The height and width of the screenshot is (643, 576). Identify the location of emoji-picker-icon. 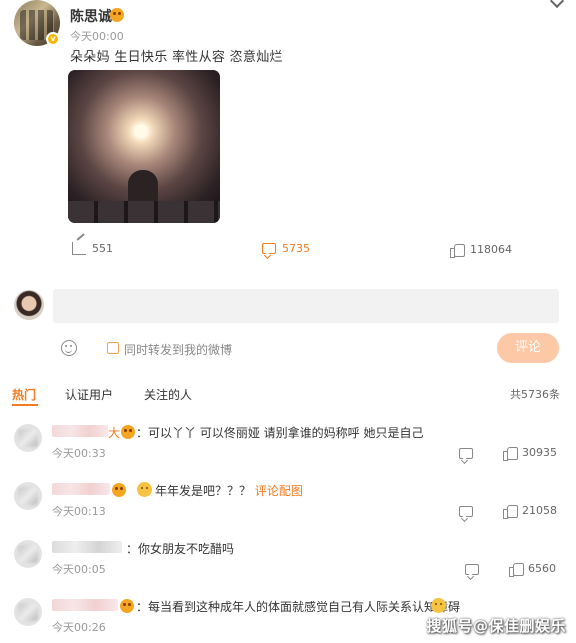
(69, 348).